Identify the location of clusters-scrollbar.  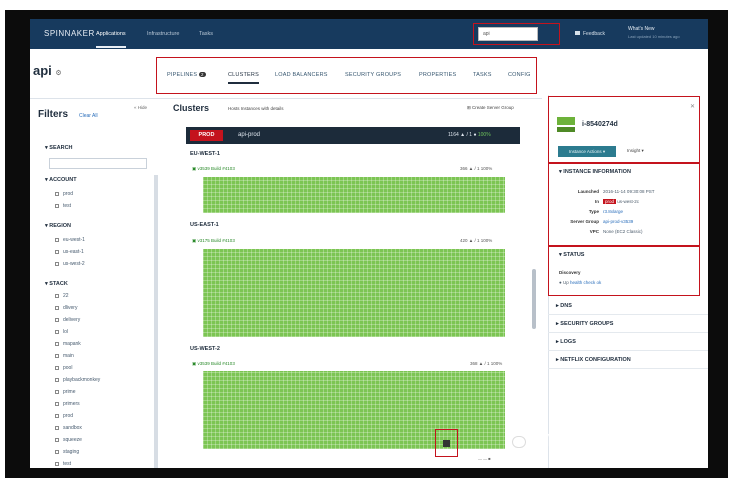
(534, 299).